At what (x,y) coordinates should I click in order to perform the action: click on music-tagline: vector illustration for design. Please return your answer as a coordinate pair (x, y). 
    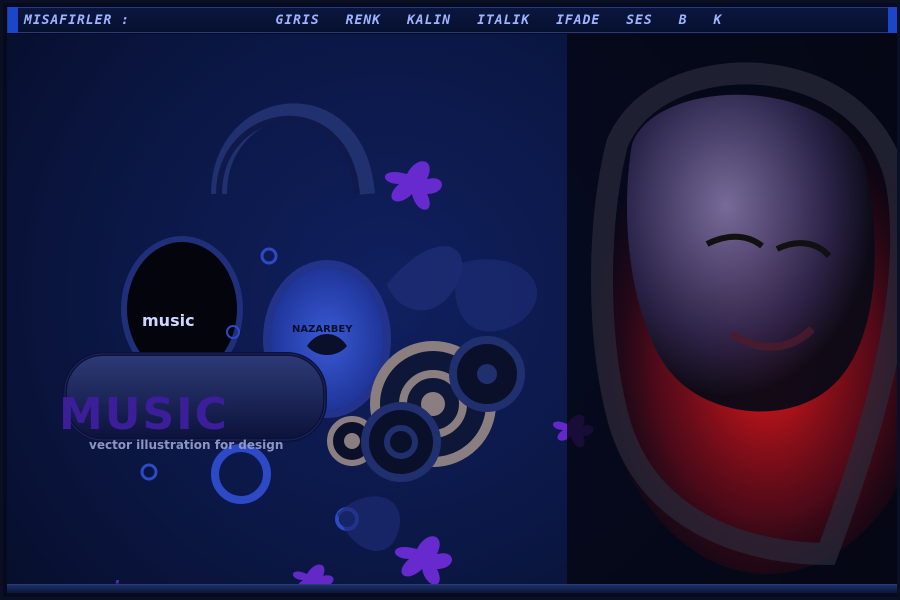
    Looking at the image, I should click on (186, 445).